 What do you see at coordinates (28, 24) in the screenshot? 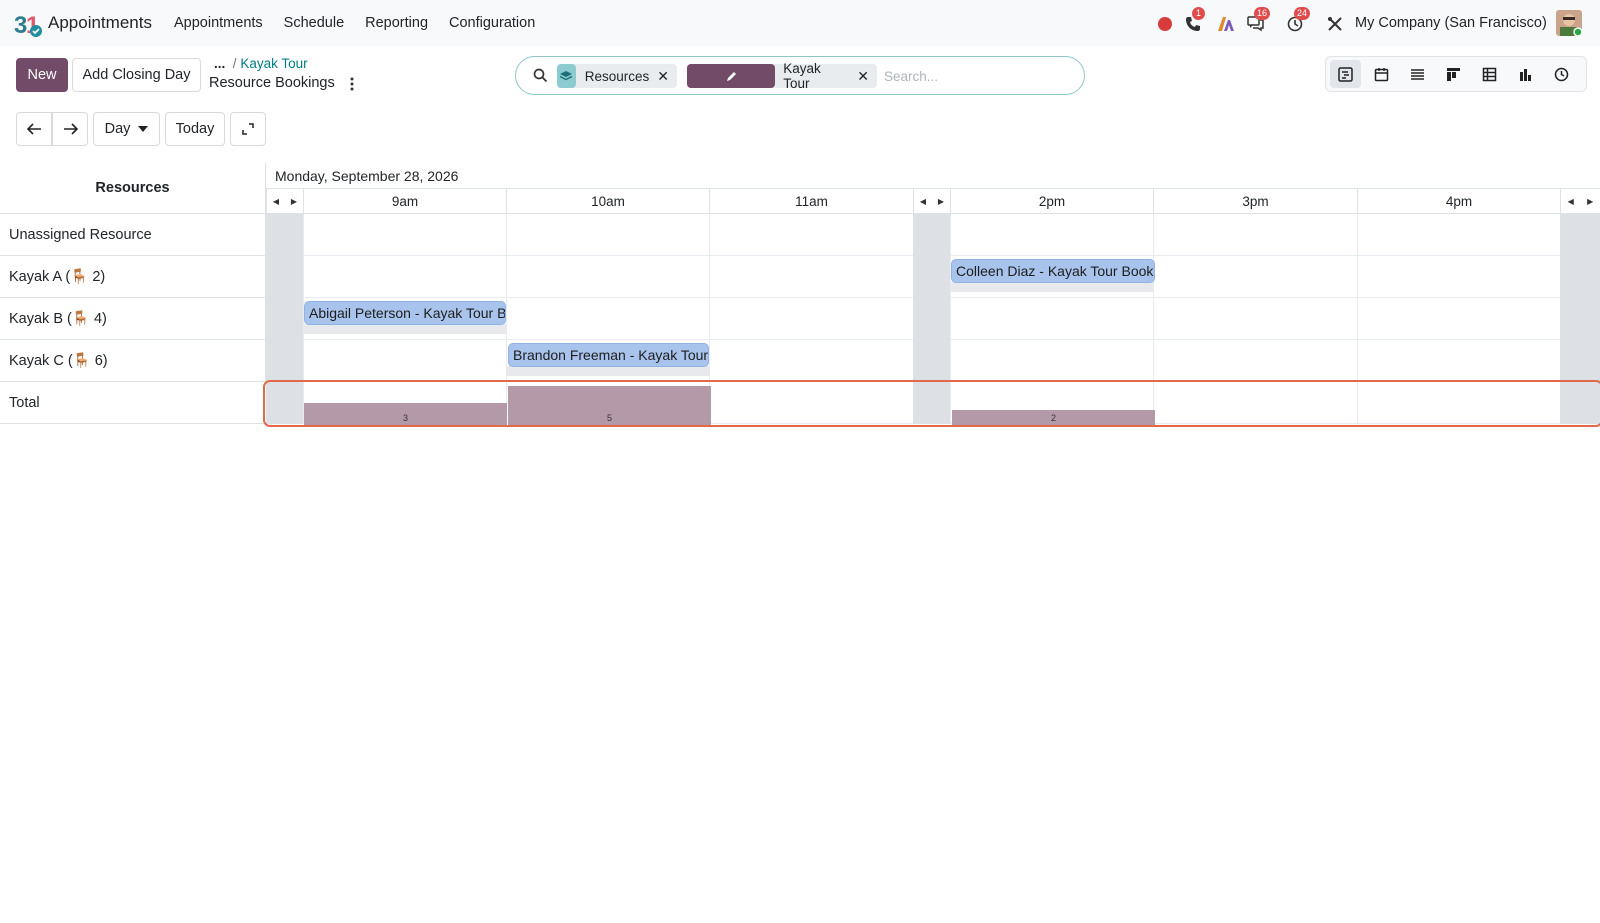
I see `appointments-app-icon: 3 1` at bounding box center [28, 24].